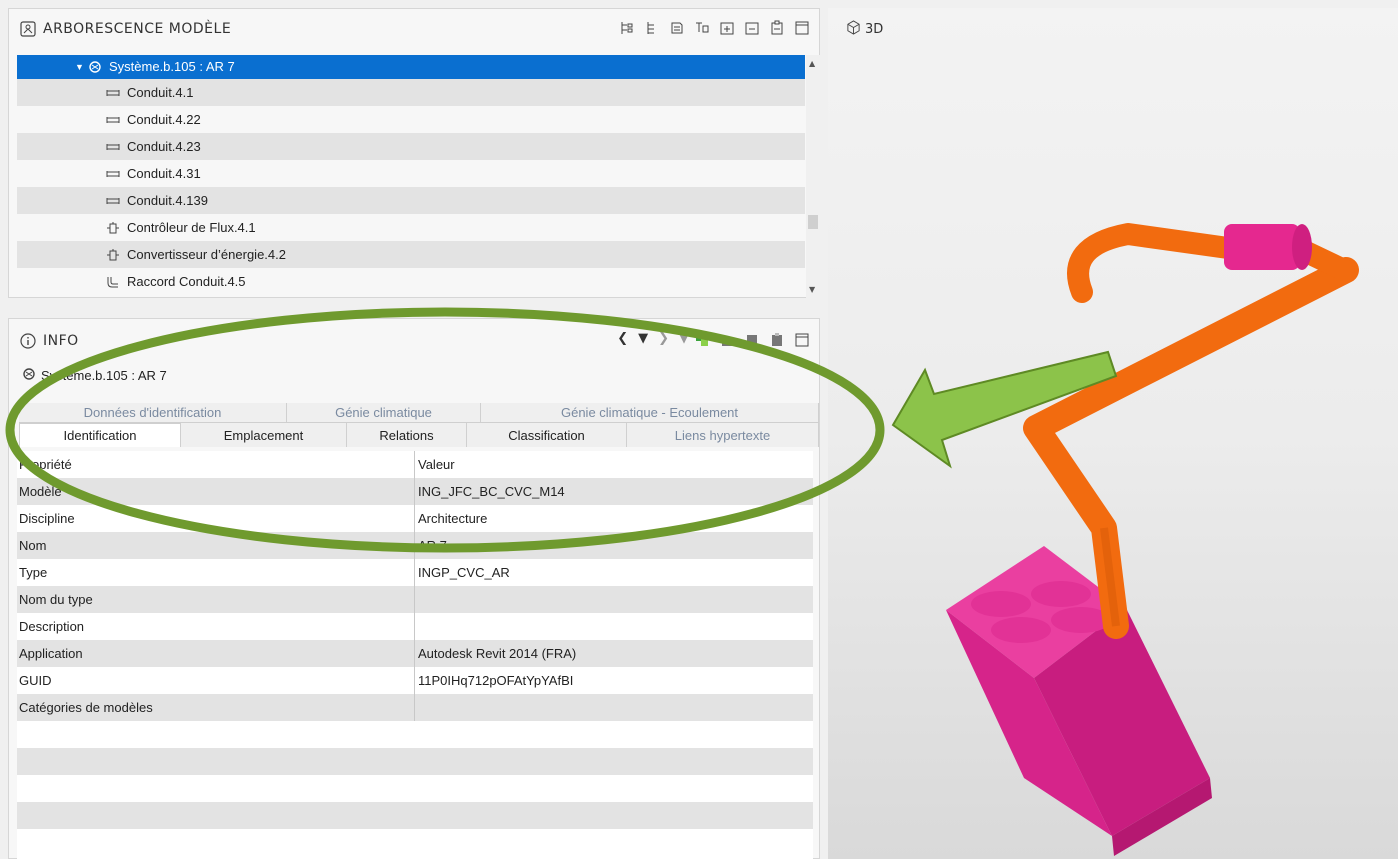 This screenshot has height=859, width=1398. I want to click on table-row: Catégories de modèles, so click(415, 707).